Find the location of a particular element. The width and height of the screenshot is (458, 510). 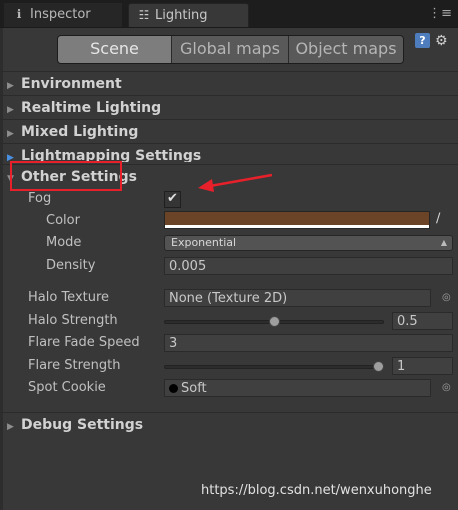

tab-inspector-label: Inspector is located at coordinates (60, 14).